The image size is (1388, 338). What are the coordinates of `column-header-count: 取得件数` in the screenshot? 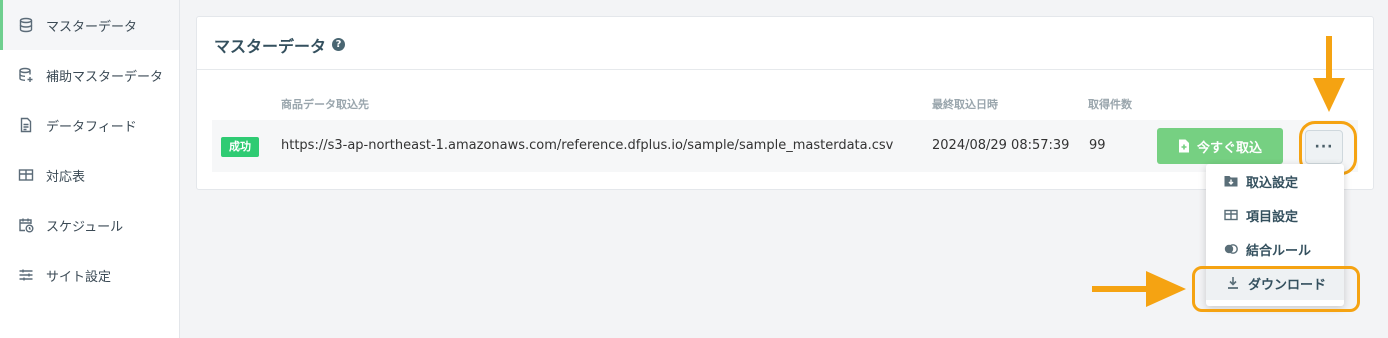 It's located at (1110, 104).